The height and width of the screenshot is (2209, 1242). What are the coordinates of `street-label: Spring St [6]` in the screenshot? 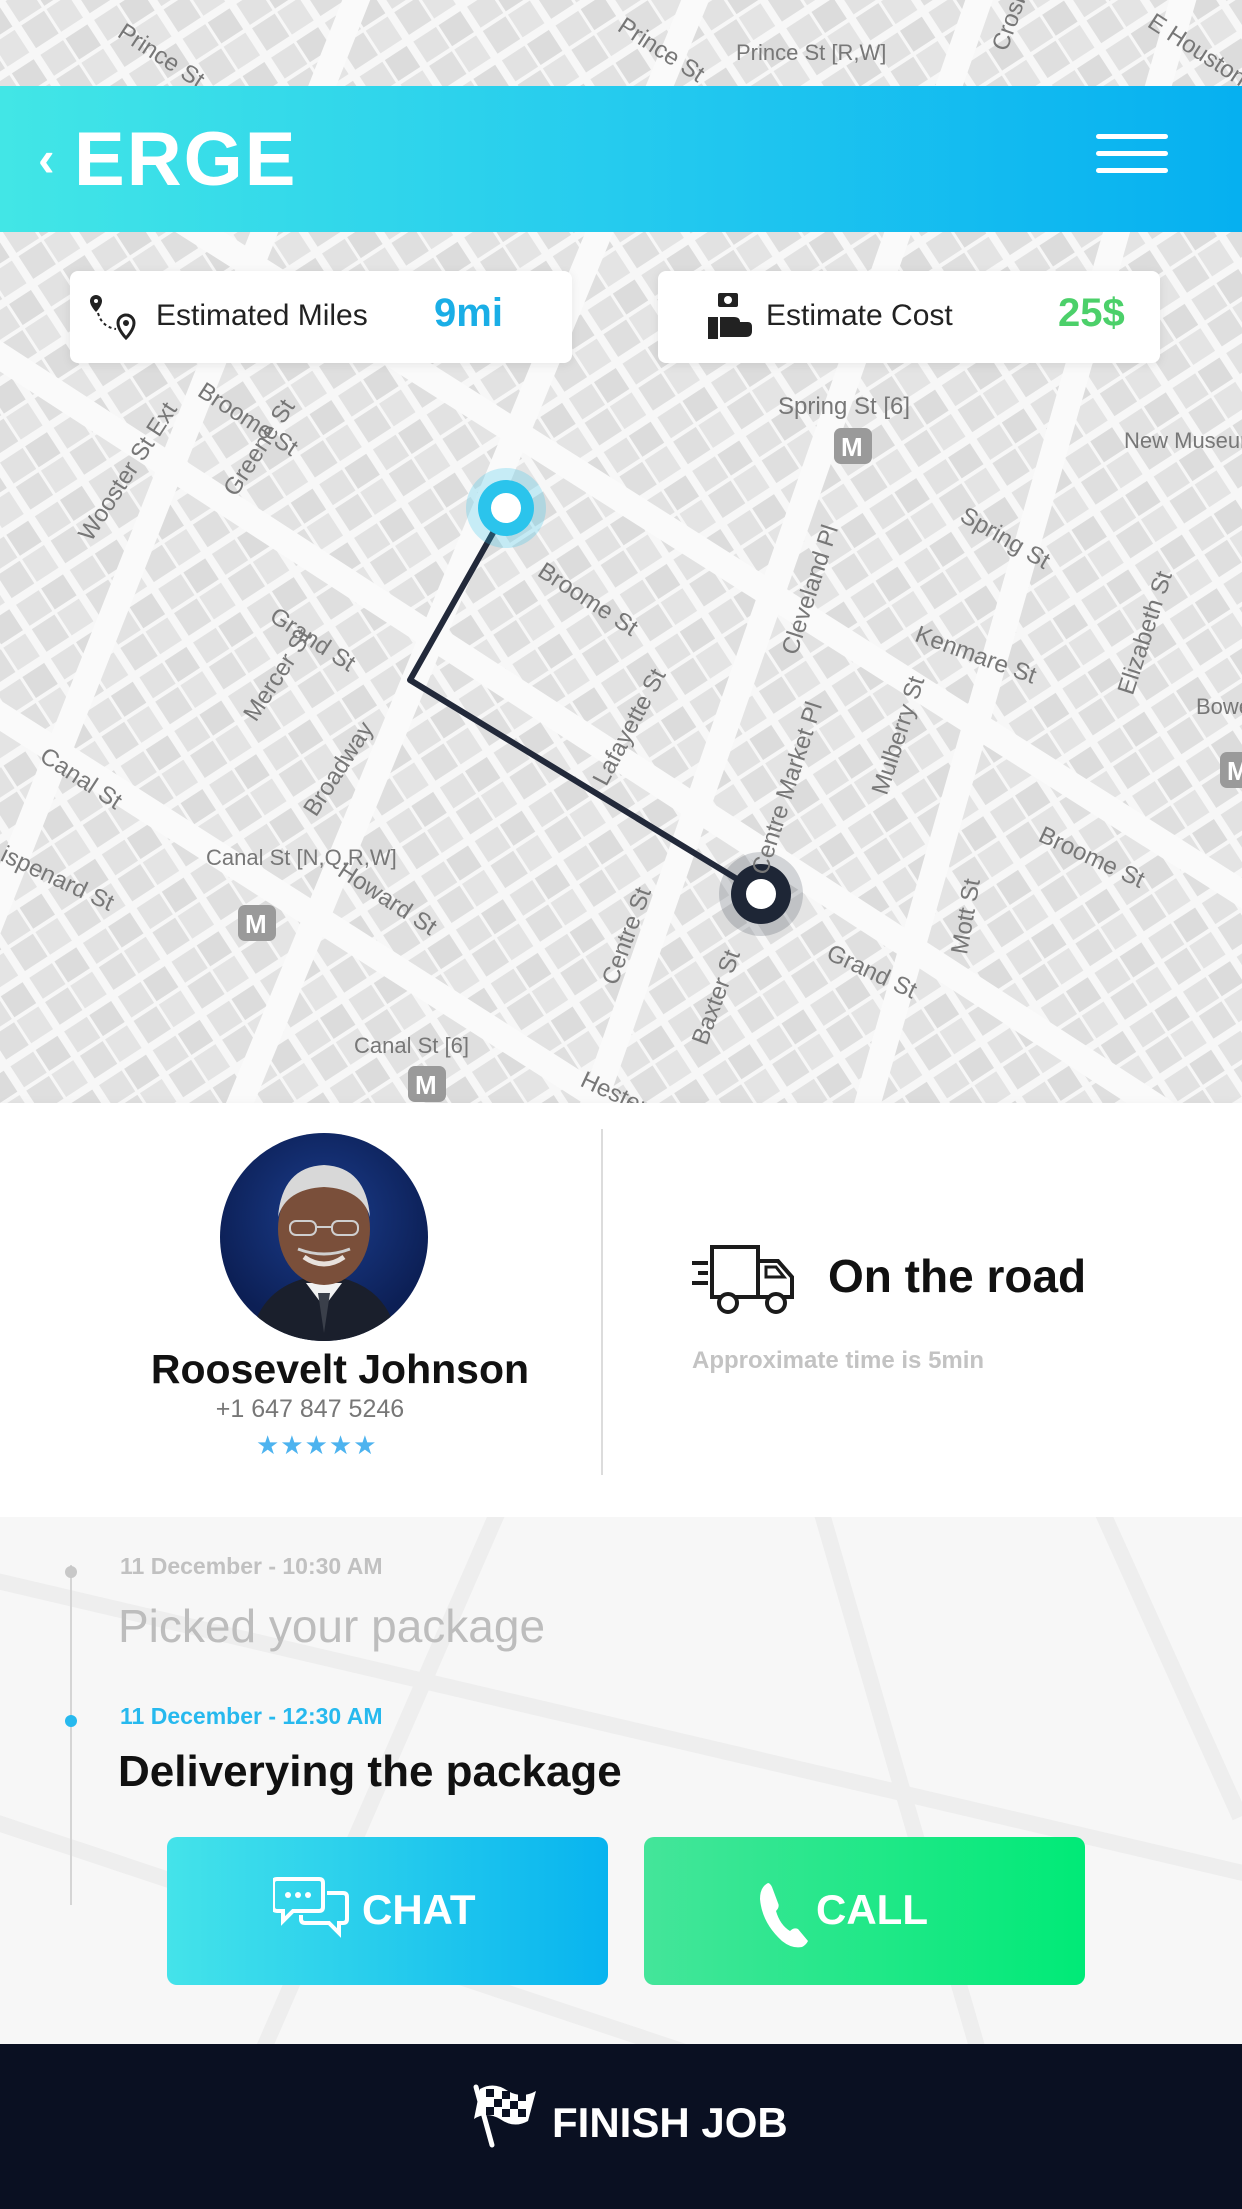 It's located at (844, 406).